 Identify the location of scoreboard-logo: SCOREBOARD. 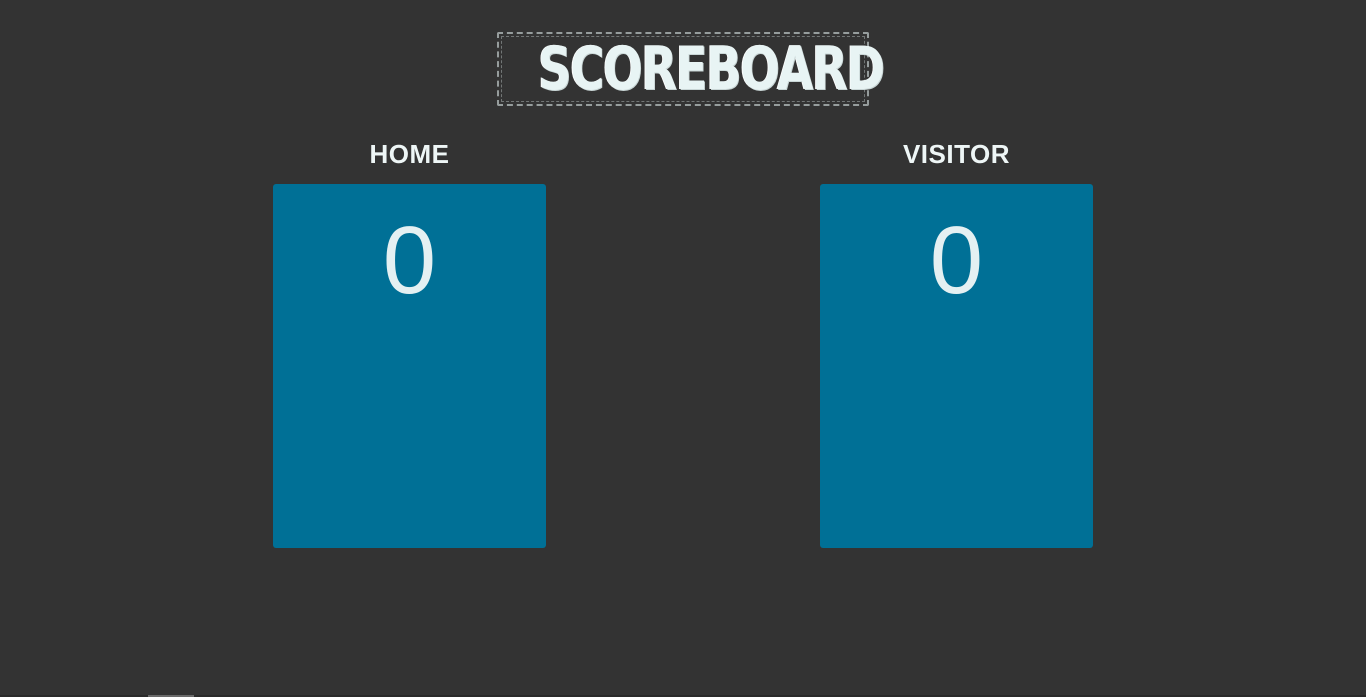
(691, 69).